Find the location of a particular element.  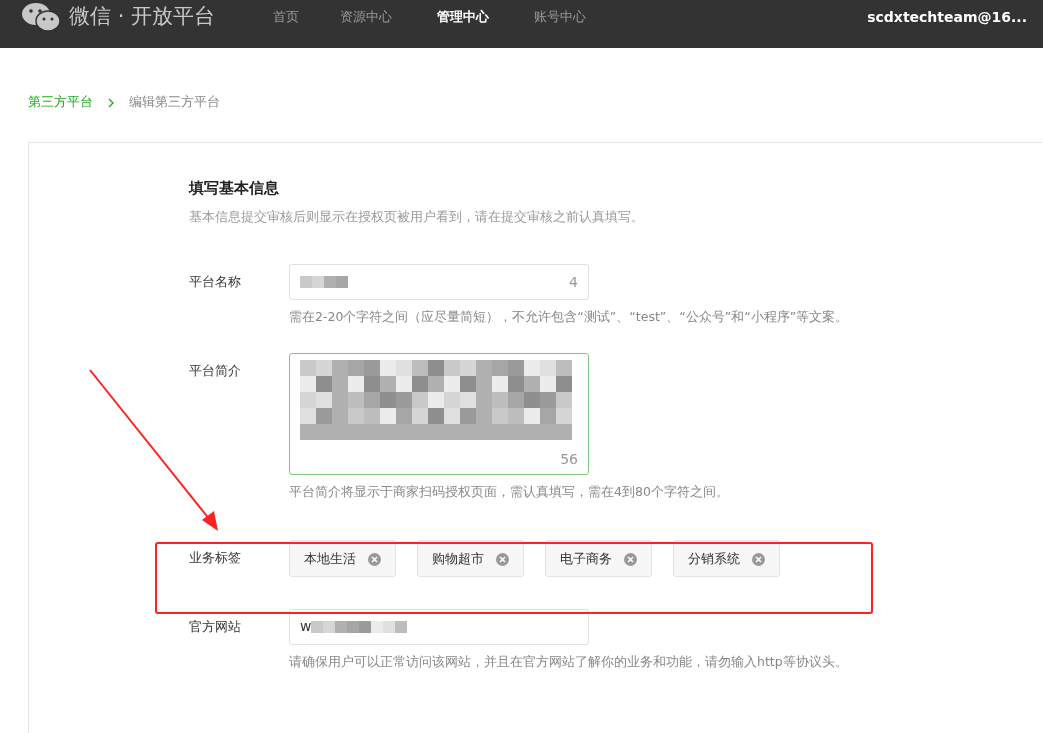

character-count: 56 is located at coordinates (569, 459).